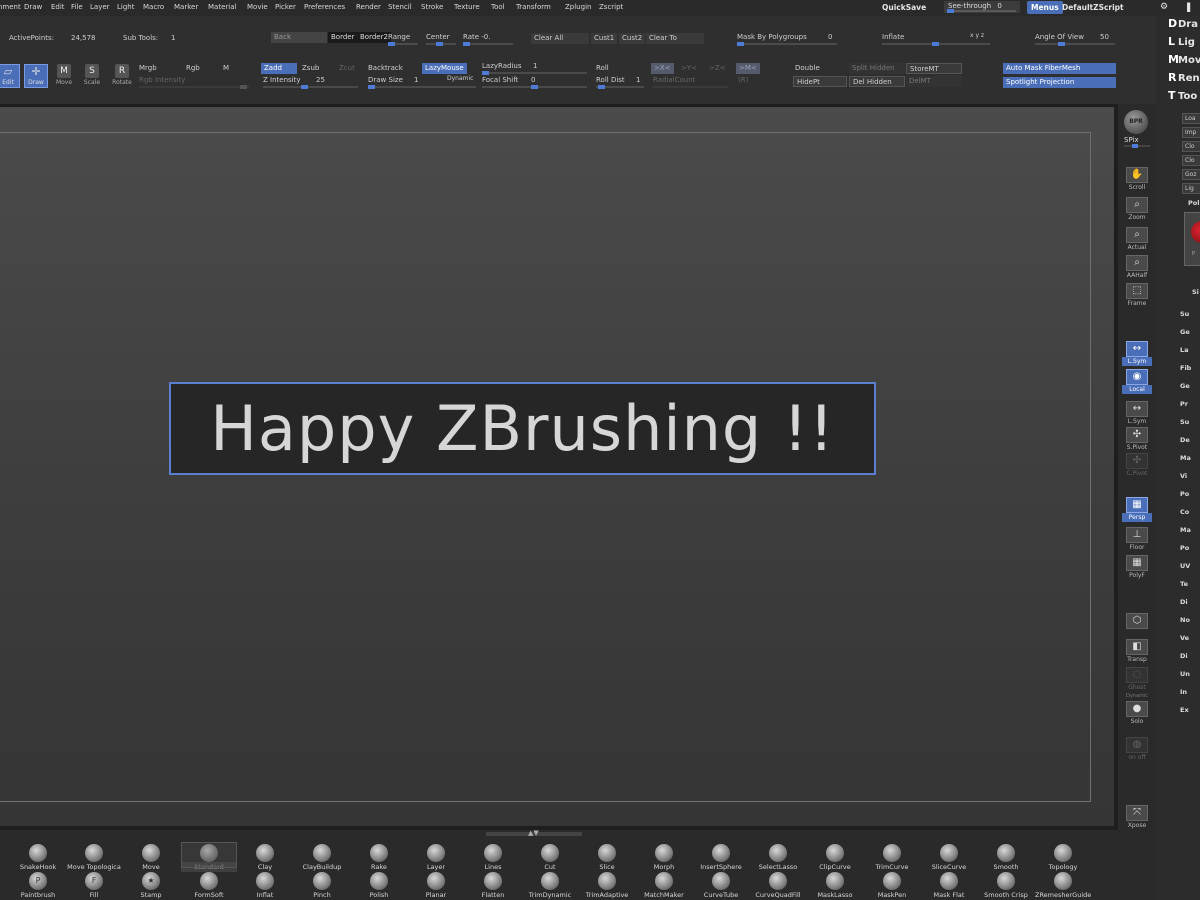  Describe the element at coordinates (282, 80) in the screenshot. I see `z-intensity-label: Z Intensity` at that location.